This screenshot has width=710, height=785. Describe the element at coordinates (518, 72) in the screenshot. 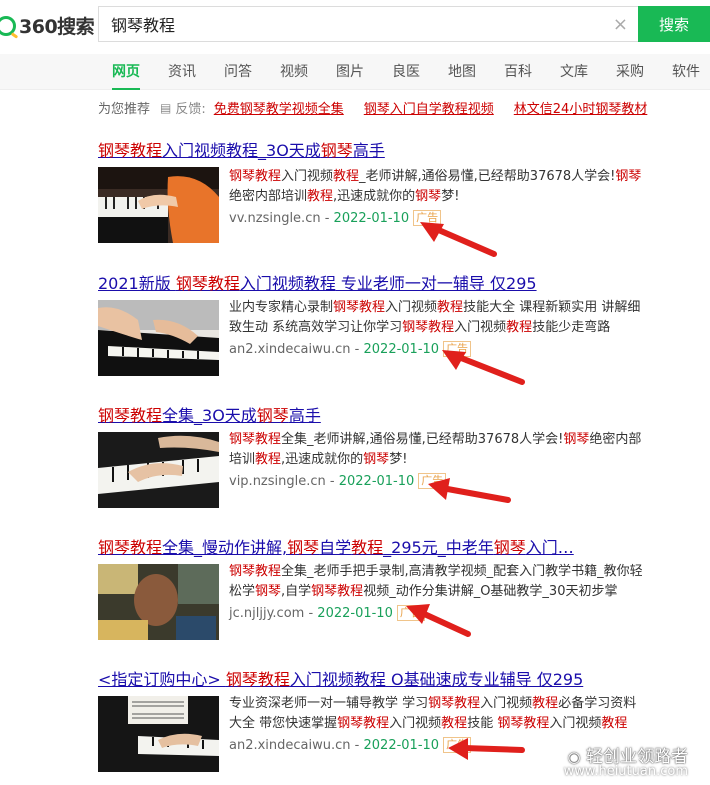

I see `tab-baike: 百科` at that location.